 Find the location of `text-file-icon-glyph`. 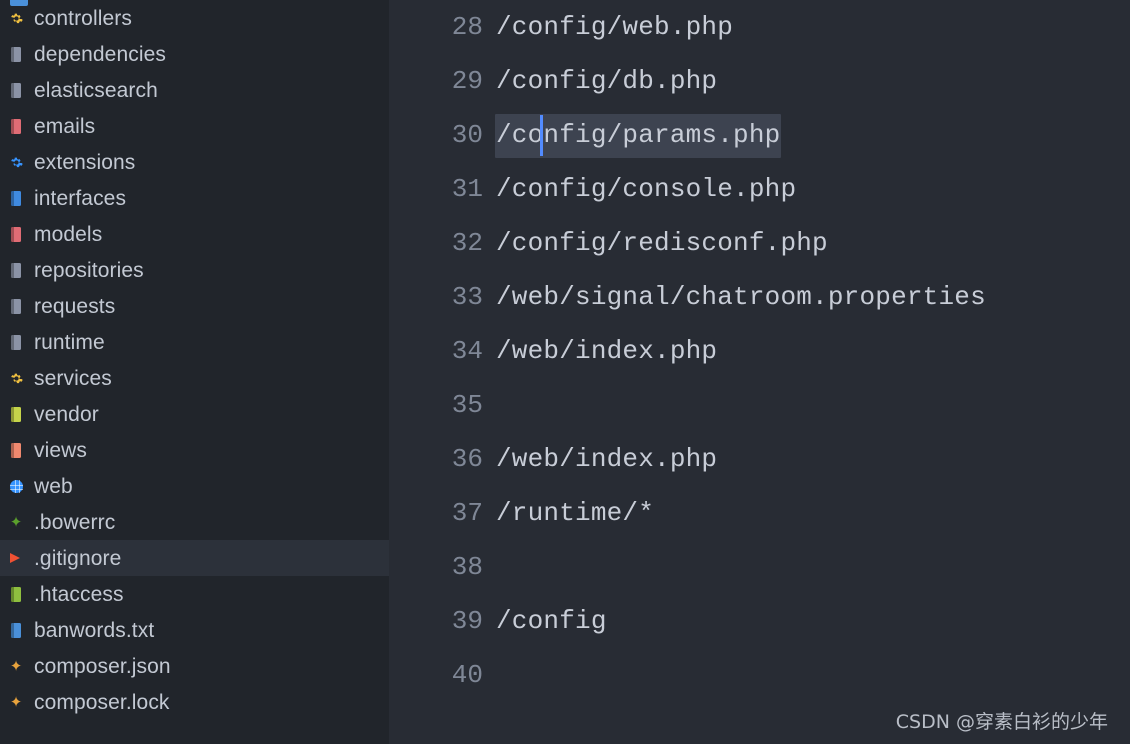

text-file-icon-glyph is located at coordinates (16, 630).